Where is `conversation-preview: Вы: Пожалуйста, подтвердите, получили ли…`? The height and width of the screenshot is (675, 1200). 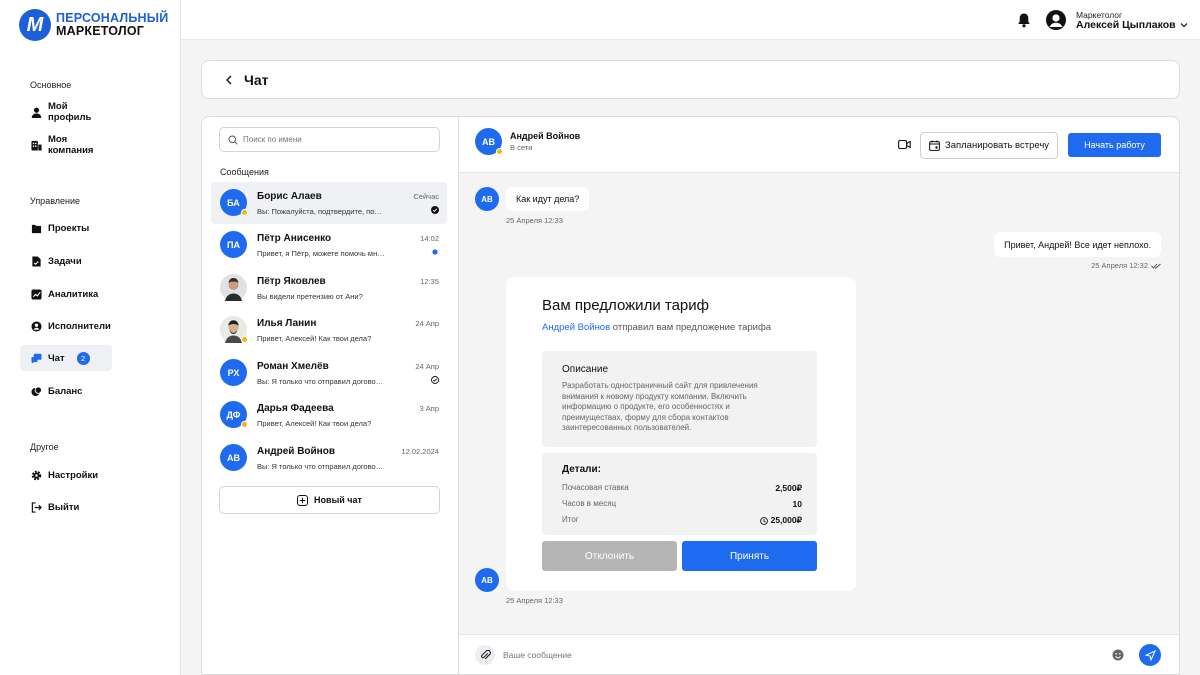 conversation-preview: Вы: Пожалуйста, подтвердите, получили ли… is located at coordinates (321, 211).